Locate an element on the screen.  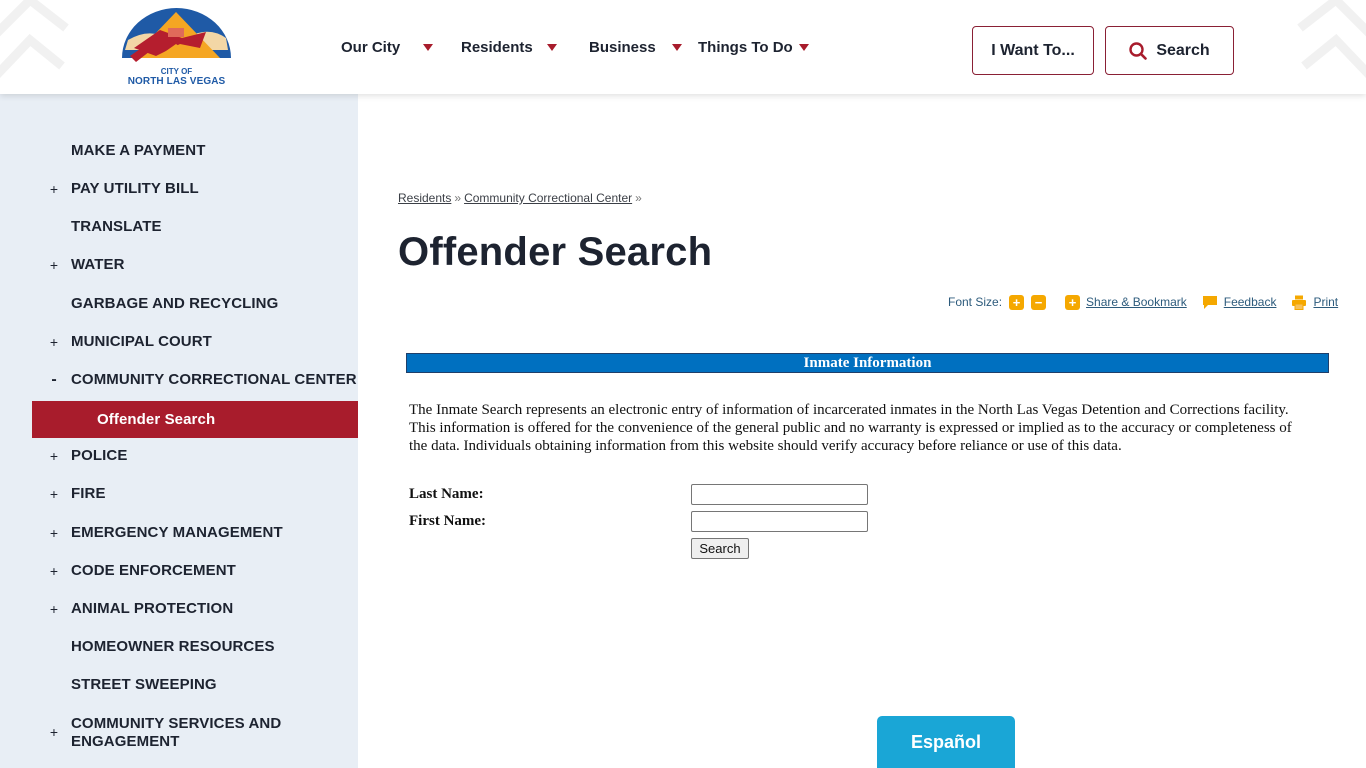
sidebar-item-label: EMERGENCY MANAGEMENT is located at coordinates (177, 532).